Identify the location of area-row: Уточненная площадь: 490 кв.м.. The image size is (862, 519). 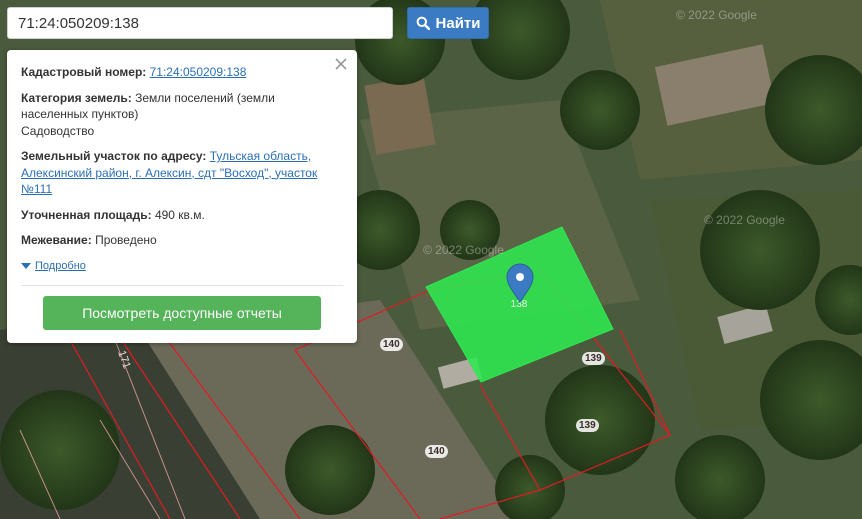
(182, 215).